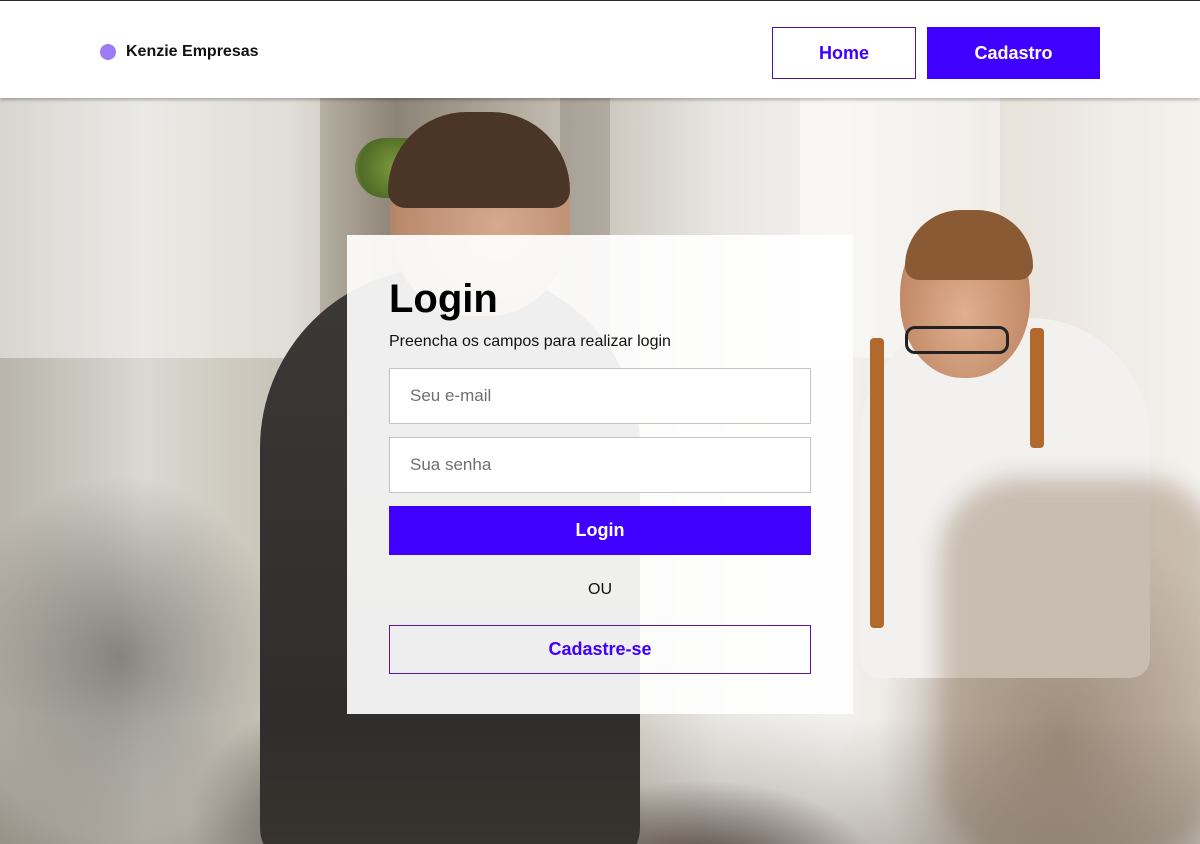 The image size is (1200, 844). I want to click on brand-dot-icon, so click(108, 52).